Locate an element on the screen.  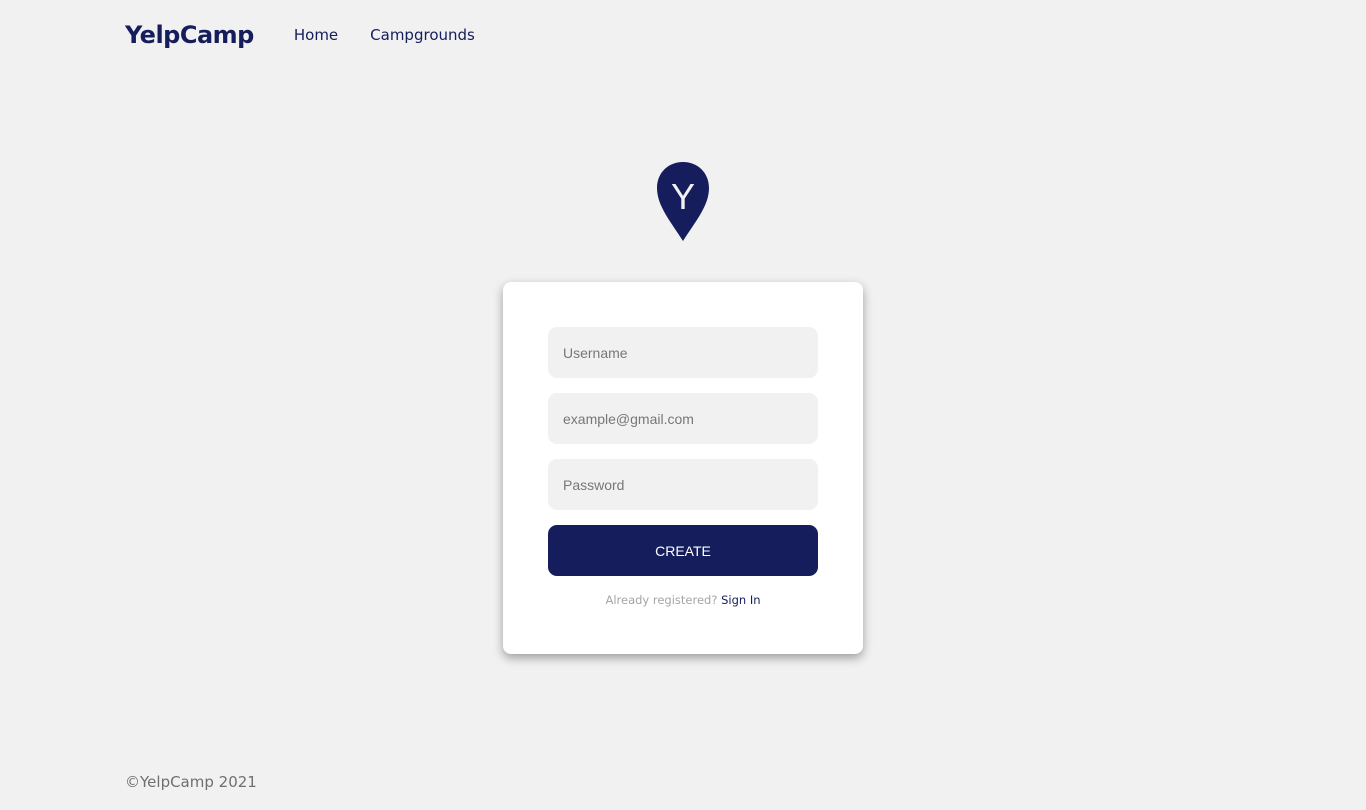
username-input is located at coordinates (683, 352).